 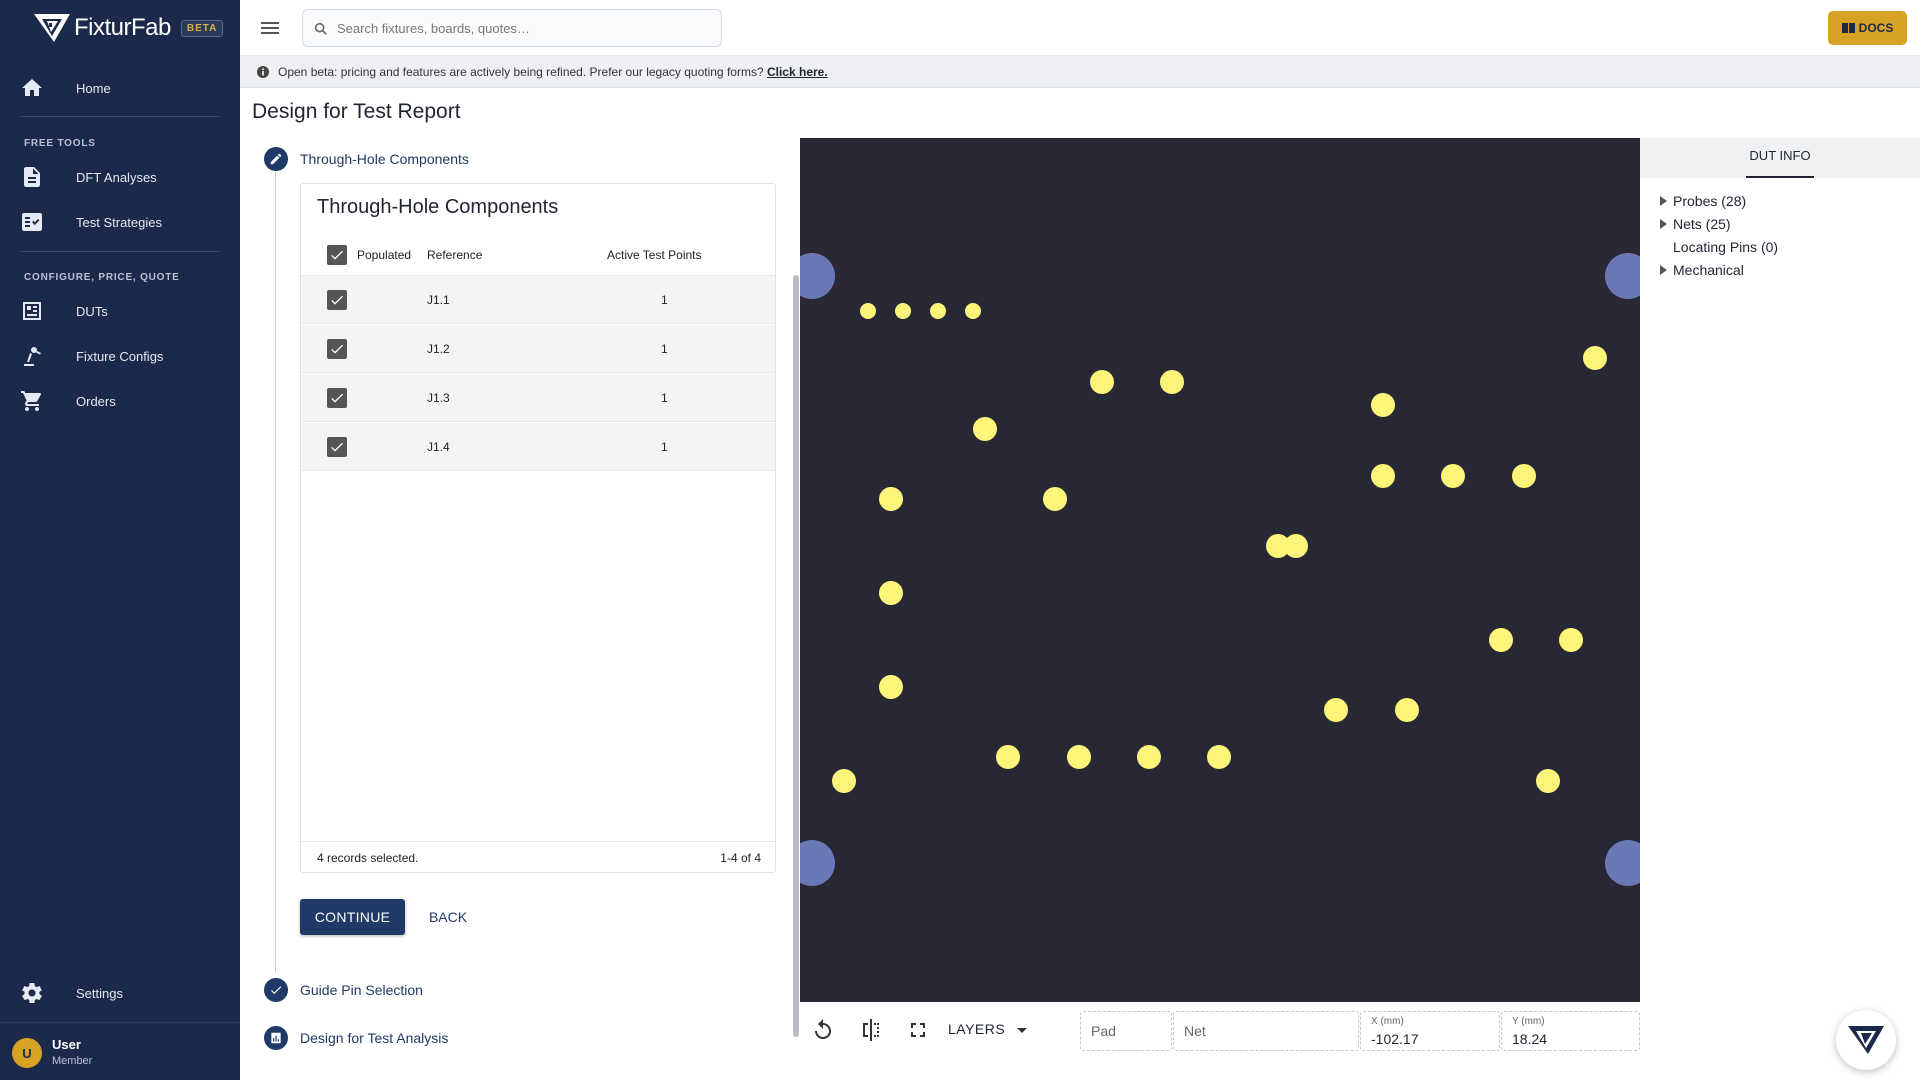 What do you see at coordinates (1126, 1031) in the screenshot?
I see `pad-field: Pad` at bounding box center [1126, 1031].